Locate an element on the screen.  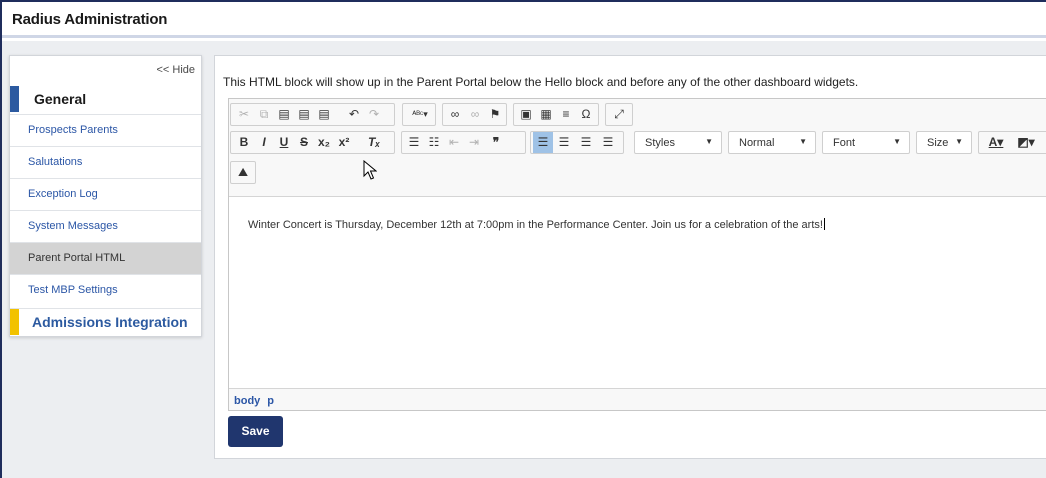
remove-format-icon: Tₓ is located at coordinates (374, 142).